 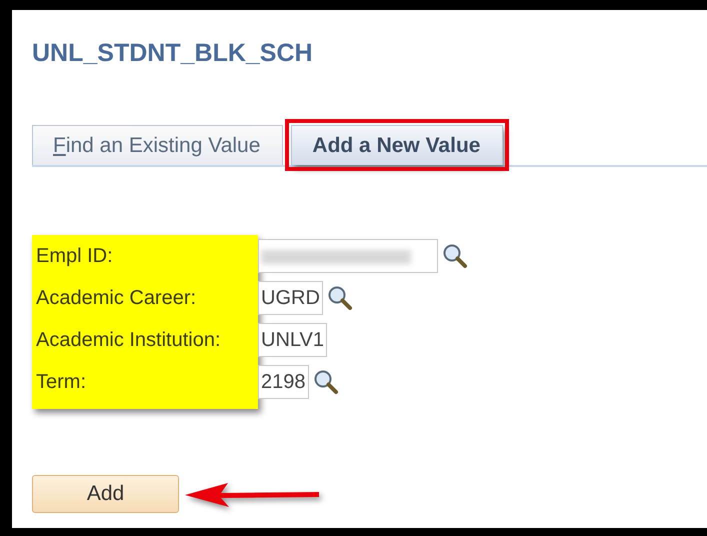 I want to click on input-field: 2198, so click(x=283, y=382).